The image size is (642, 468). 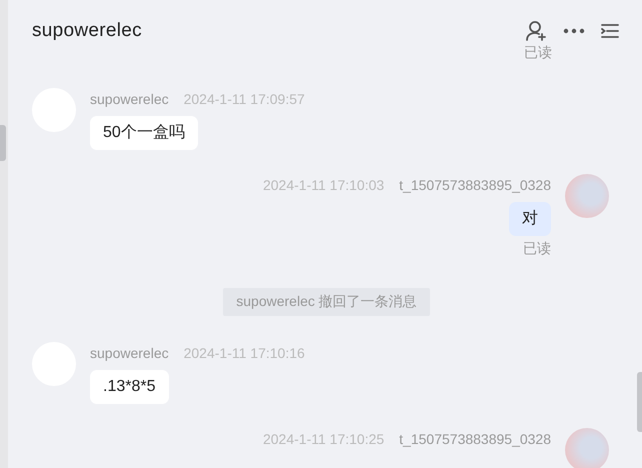 What do you see at coordinates (530, 219) in the screenshot?
I see `message-bubble: 对` at bounding box center [530, 219].